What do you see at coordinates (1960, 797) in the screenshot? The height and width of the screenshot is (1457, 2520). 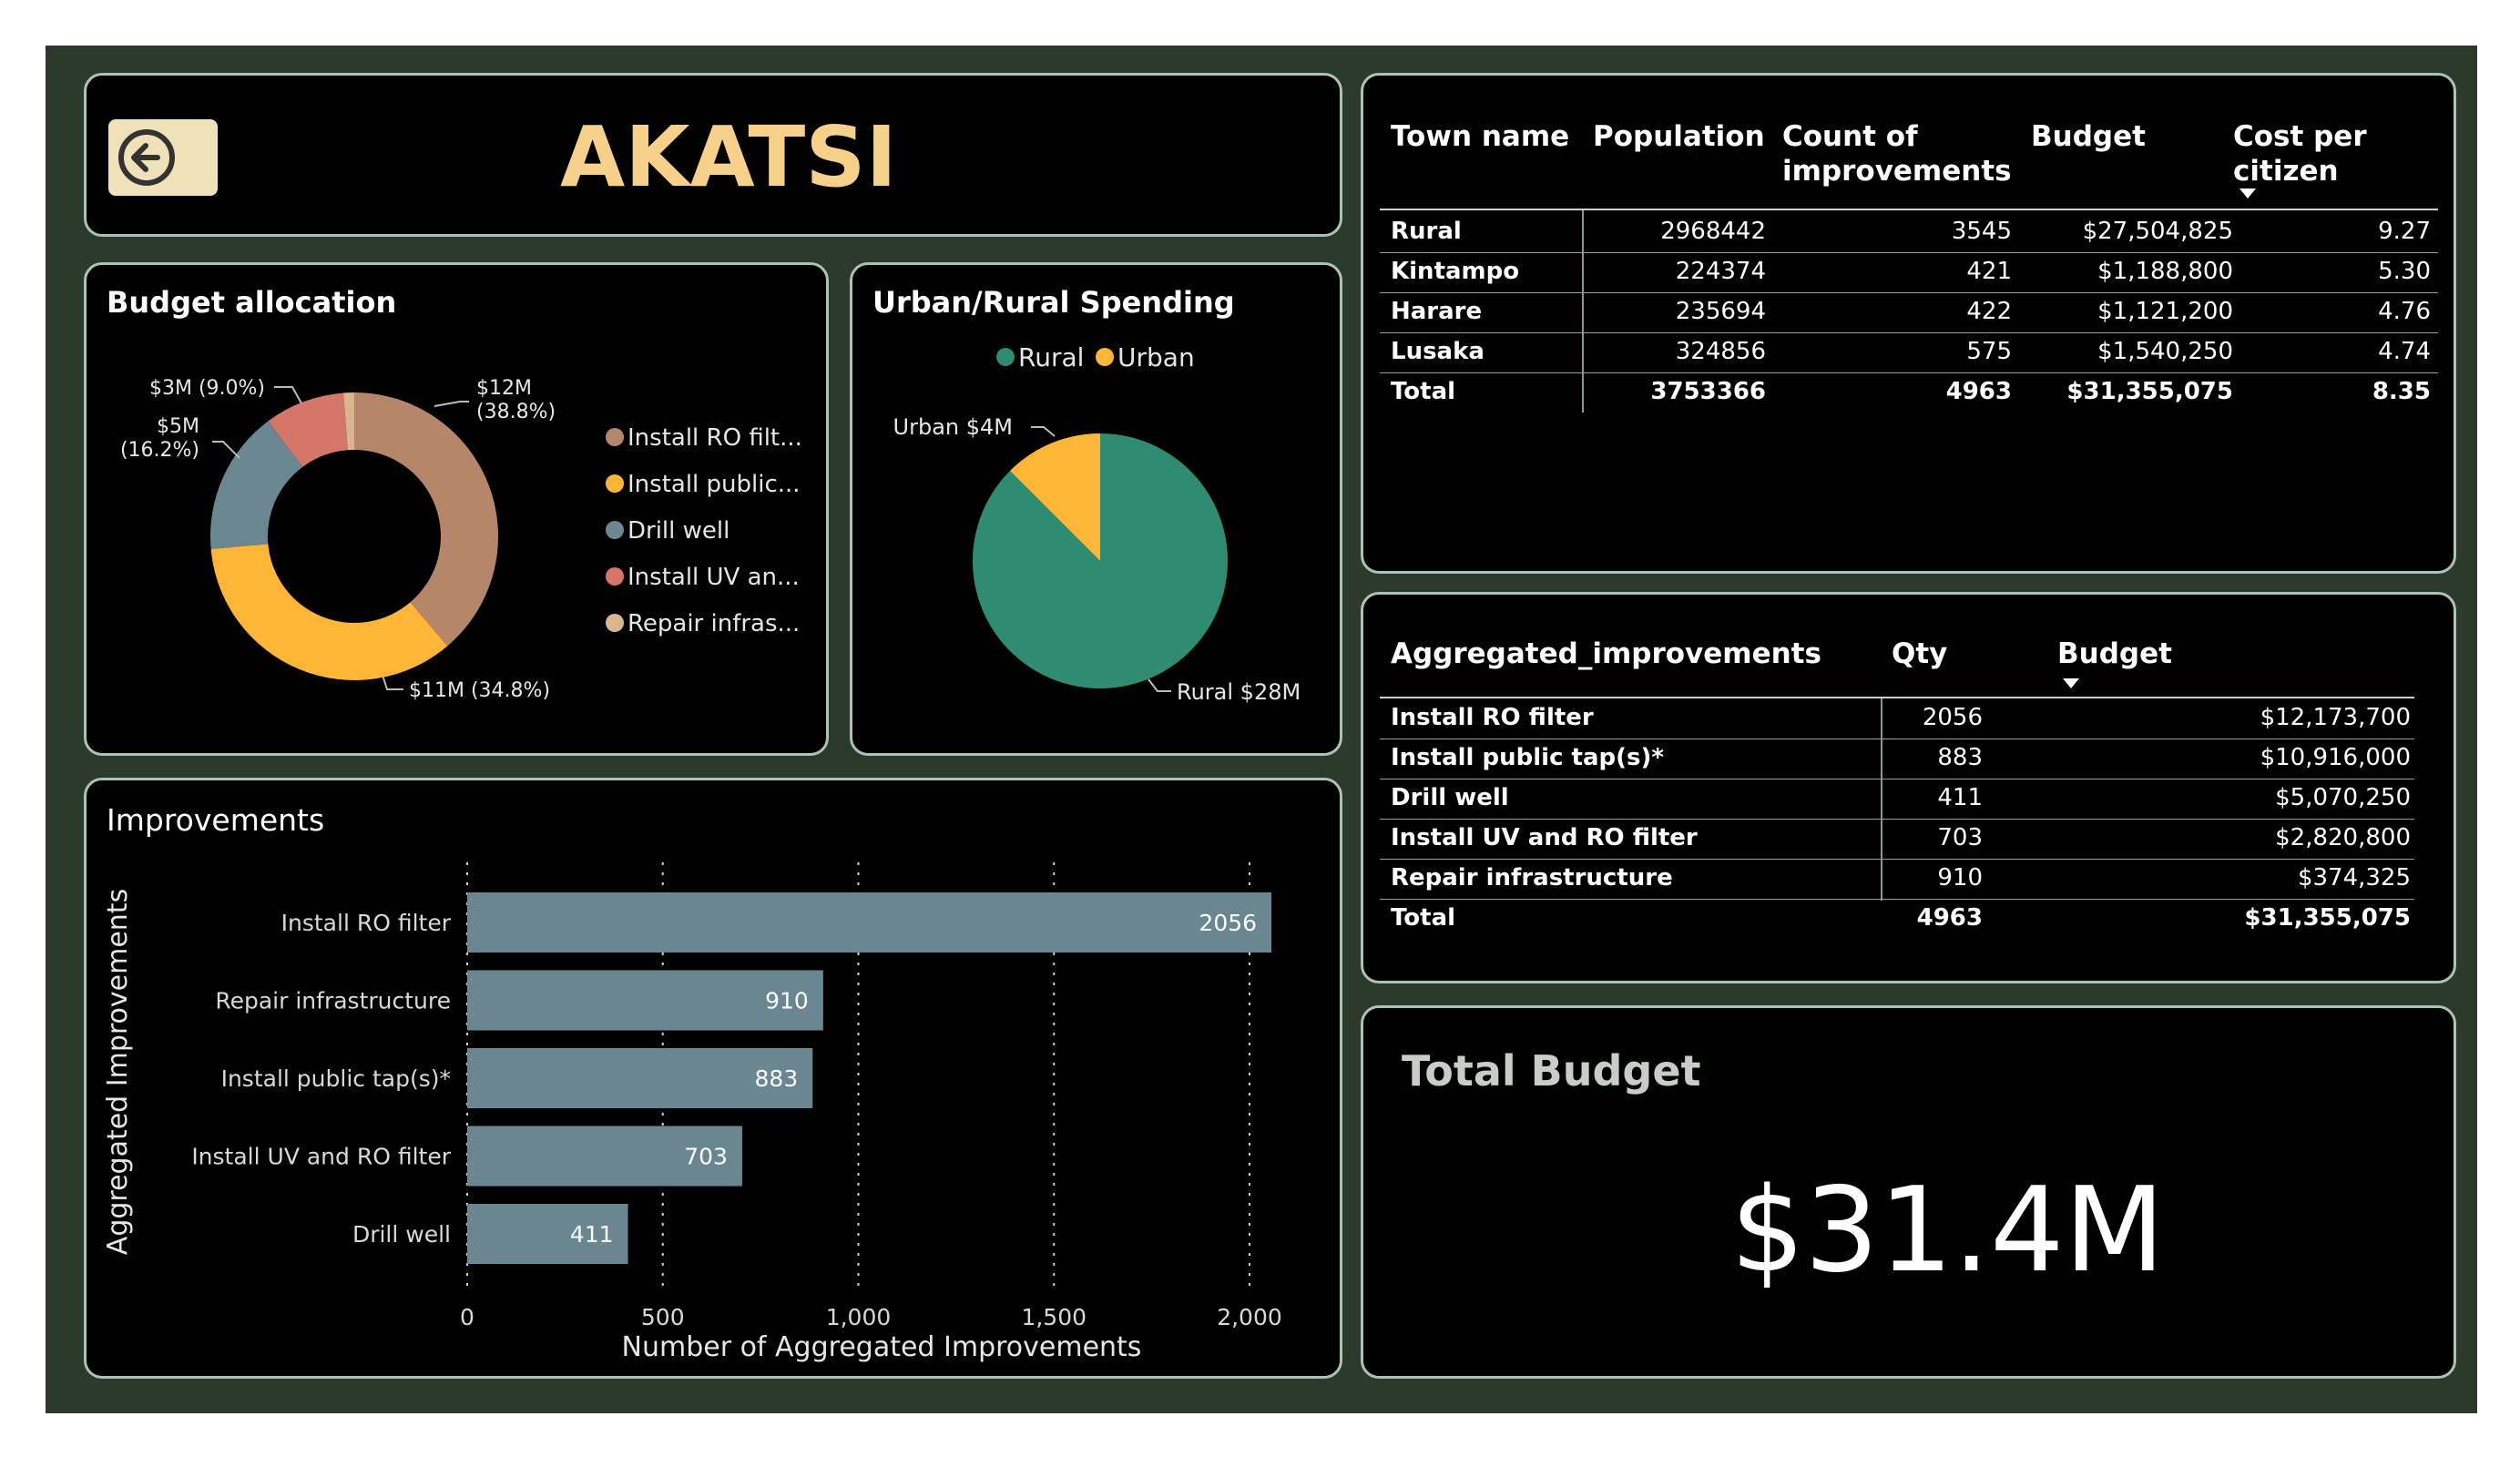 I see `qty-cell: 411` at bounding box center [1960, 797].